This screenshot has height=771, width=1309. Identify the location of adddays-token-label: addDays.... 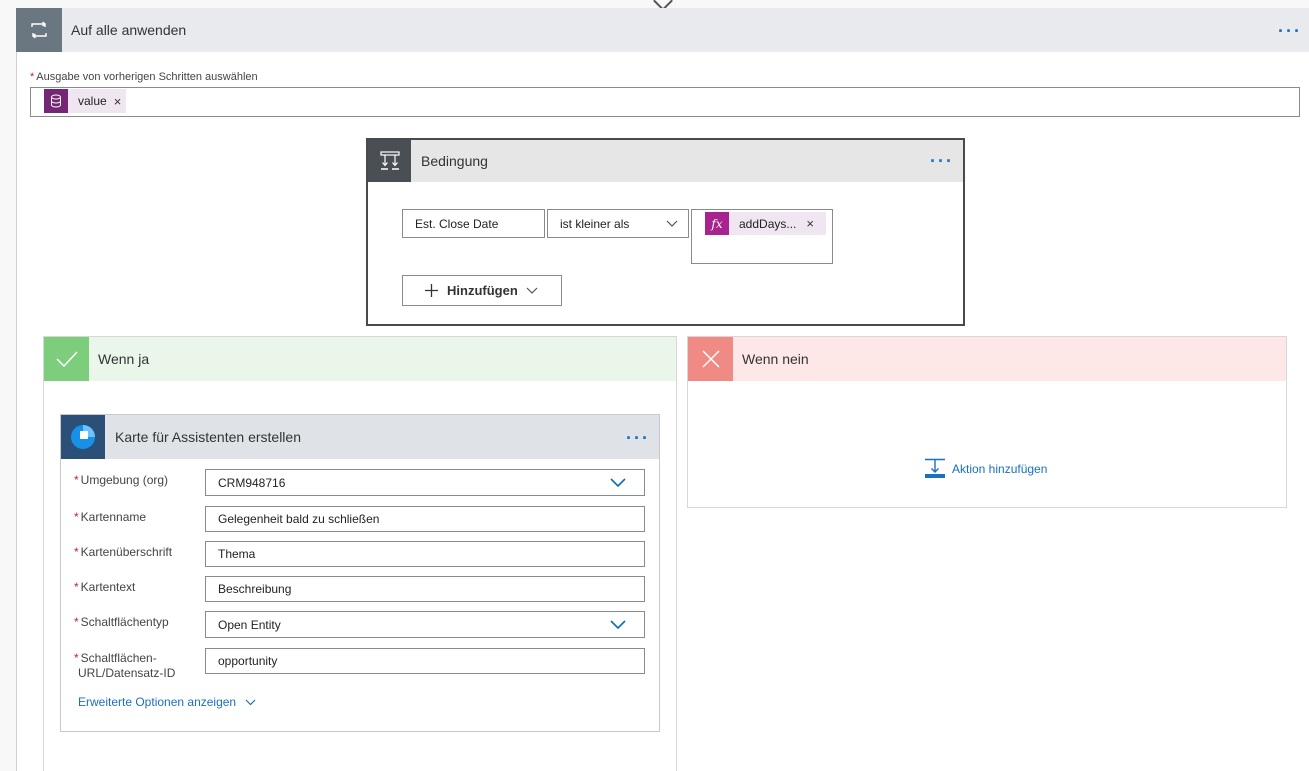
(768, 223).